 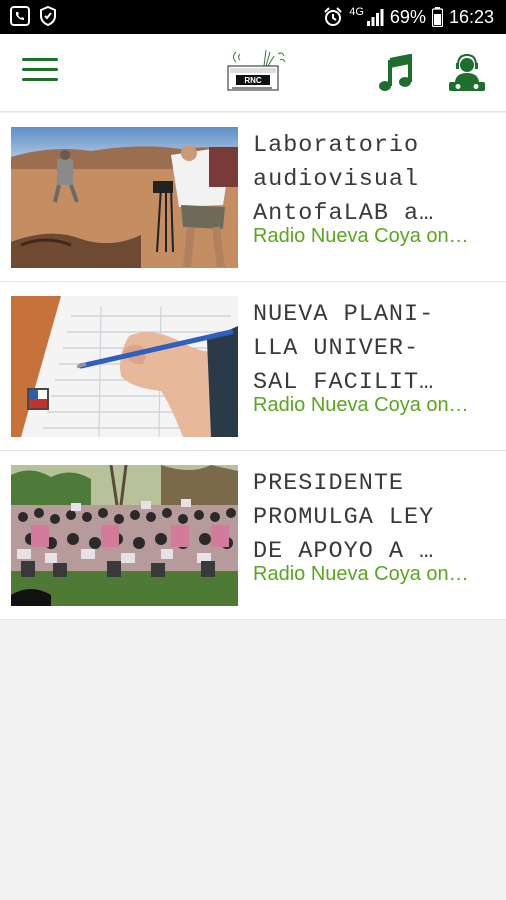 I want to click on network-type: 4G, so click(x=356, y=12).